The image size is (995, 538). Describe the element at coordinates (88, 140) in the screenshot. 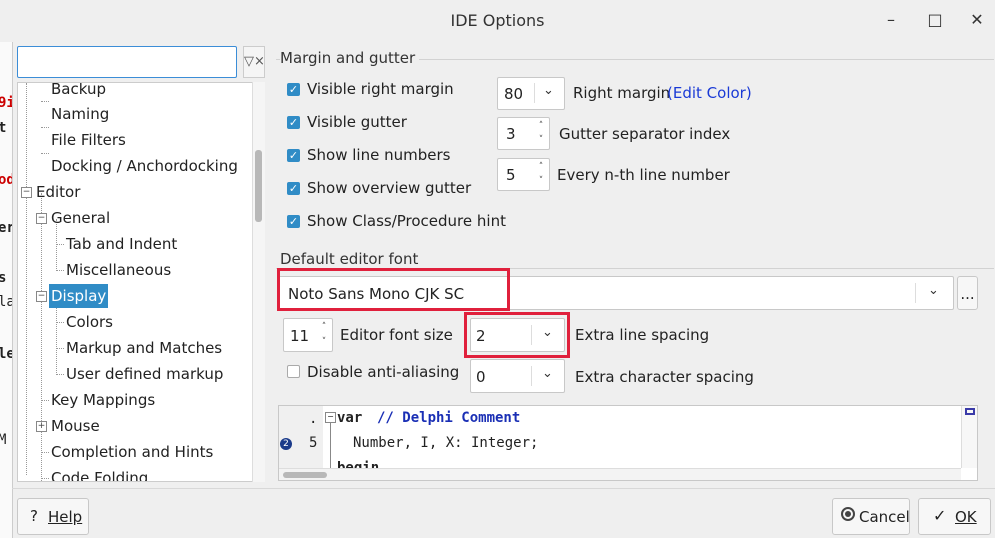

I see `tree-item-file-filters: File Filters` at that location.